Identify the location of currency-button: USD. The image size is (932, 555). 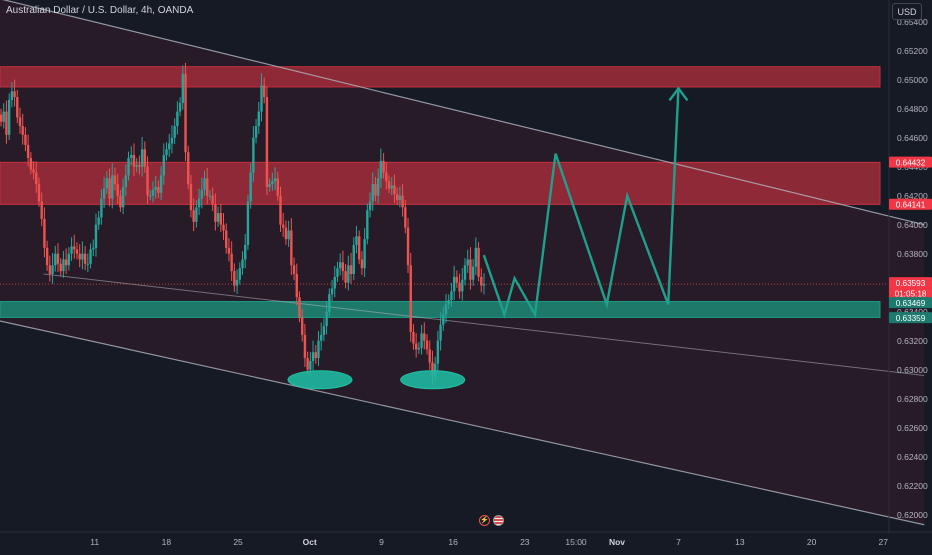
(907, 11).